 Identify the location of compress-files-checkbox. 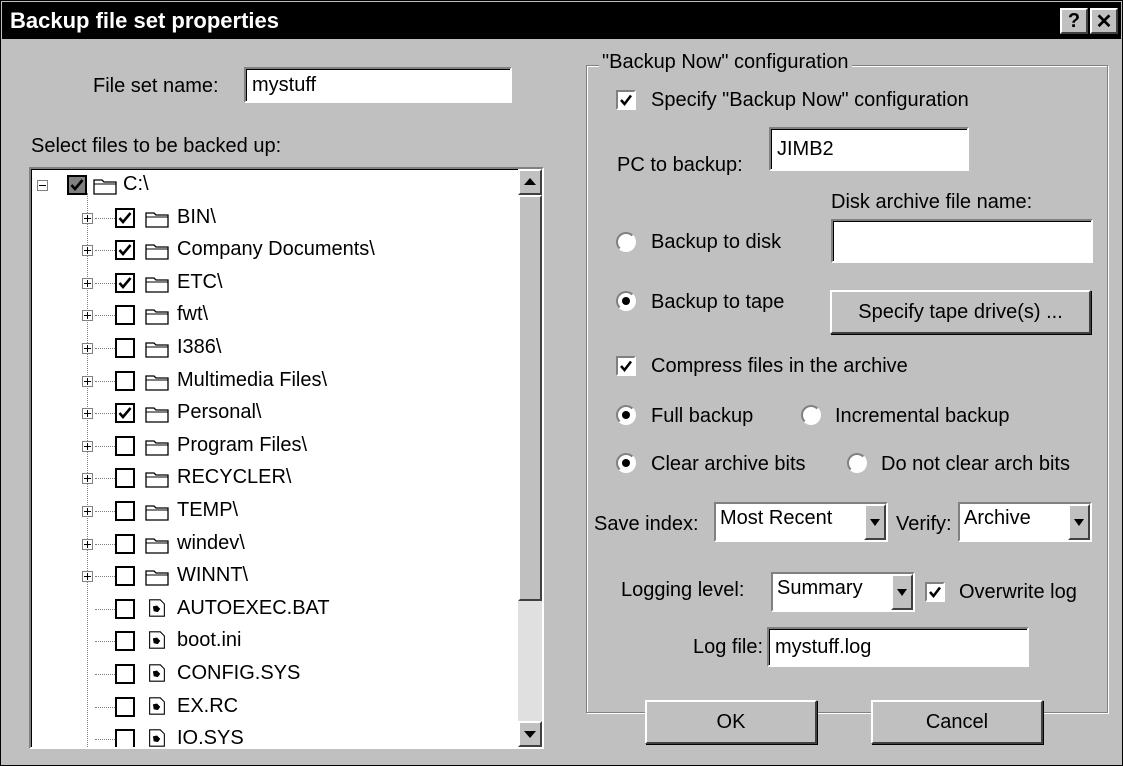
(626, 366).